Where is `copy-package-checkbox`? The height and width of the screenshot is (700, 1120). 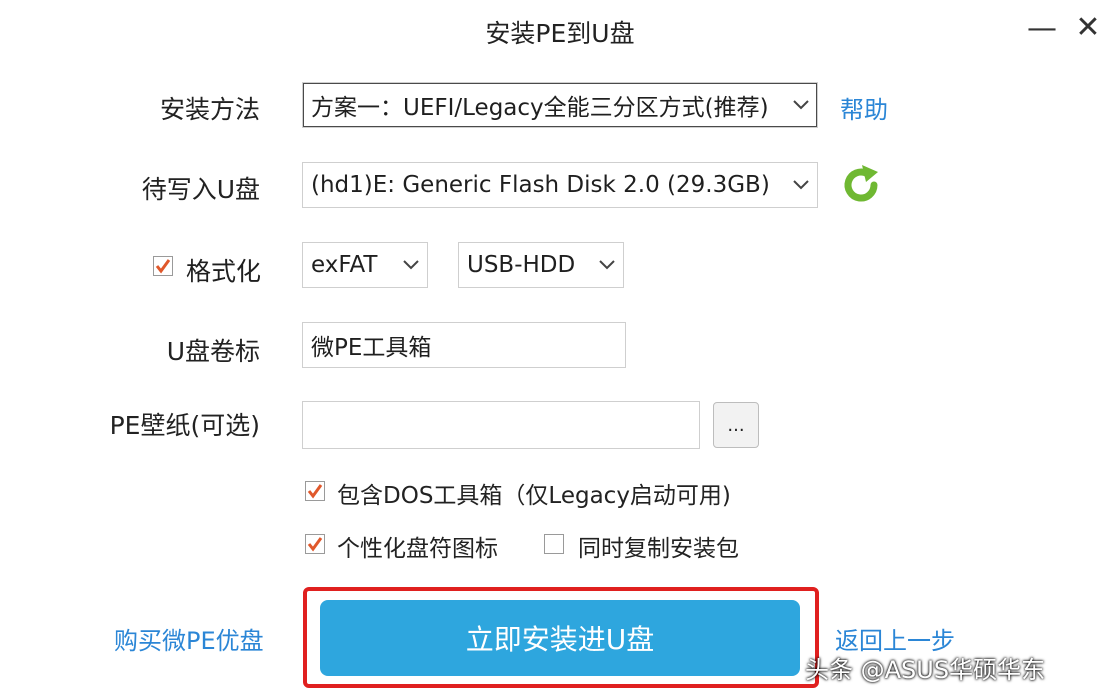 copy-package-checkbox is located at coordinates (554, 544).